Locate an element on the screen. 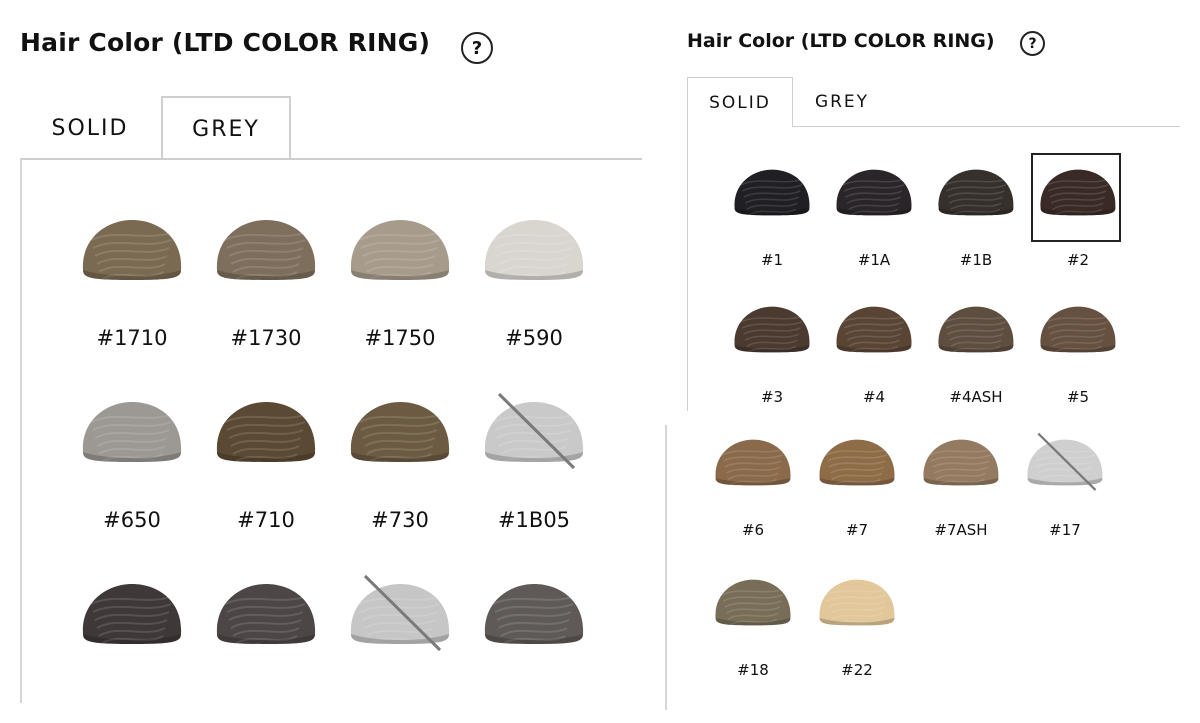 This screenshot has width=1200, height=723. left-panel-border is located at coordinates (21, 430).